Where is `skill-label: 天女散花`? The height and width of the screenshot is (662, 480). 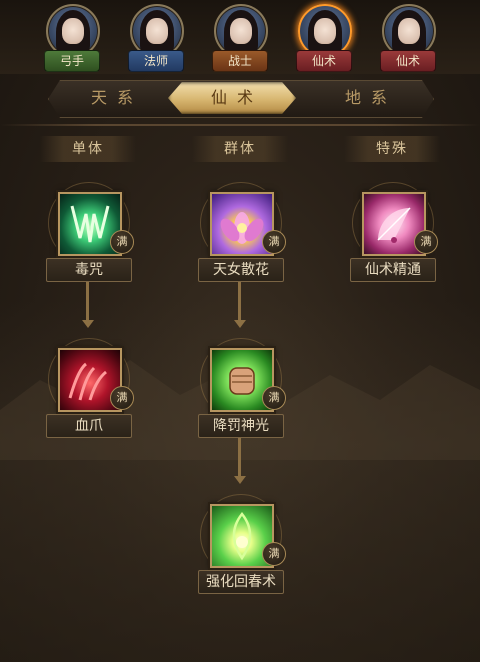
skill-label: 天女散花 is located at coordinates (241, 270).